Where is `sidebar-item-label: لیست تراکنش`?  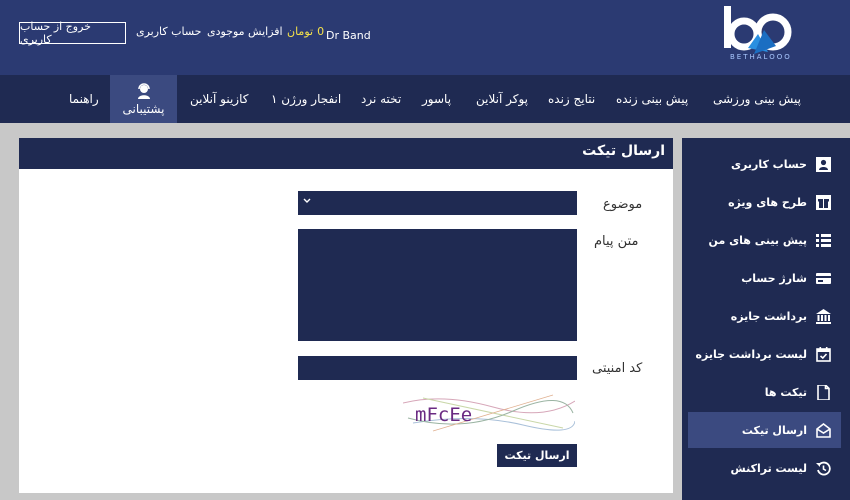
sidebar-item-label: لیست تراکنش is located at coordinates (768, 468).